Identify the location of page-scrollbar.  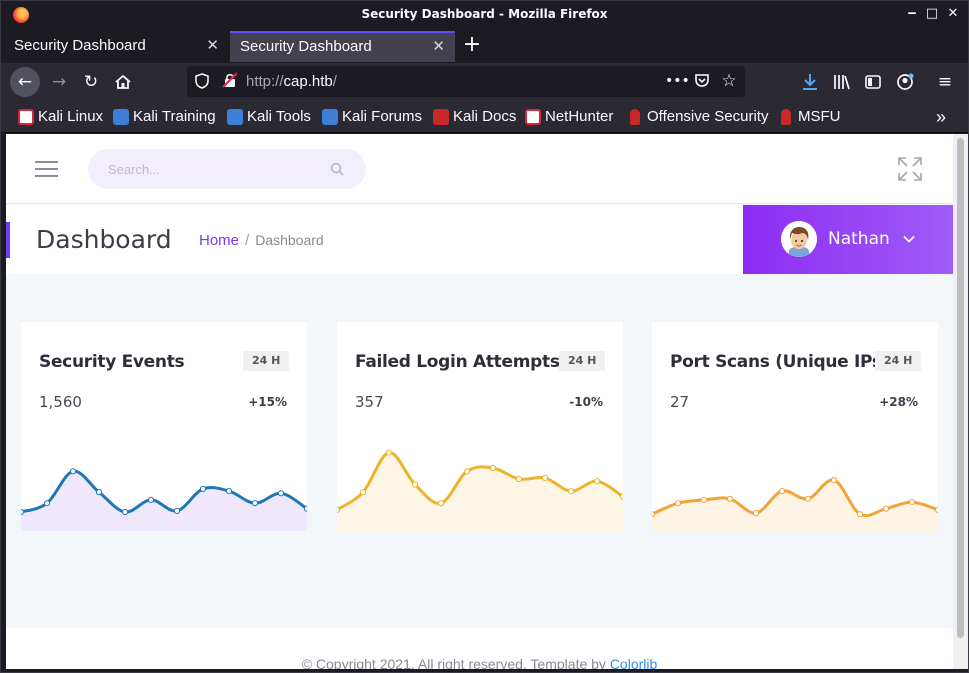
(960, 401).